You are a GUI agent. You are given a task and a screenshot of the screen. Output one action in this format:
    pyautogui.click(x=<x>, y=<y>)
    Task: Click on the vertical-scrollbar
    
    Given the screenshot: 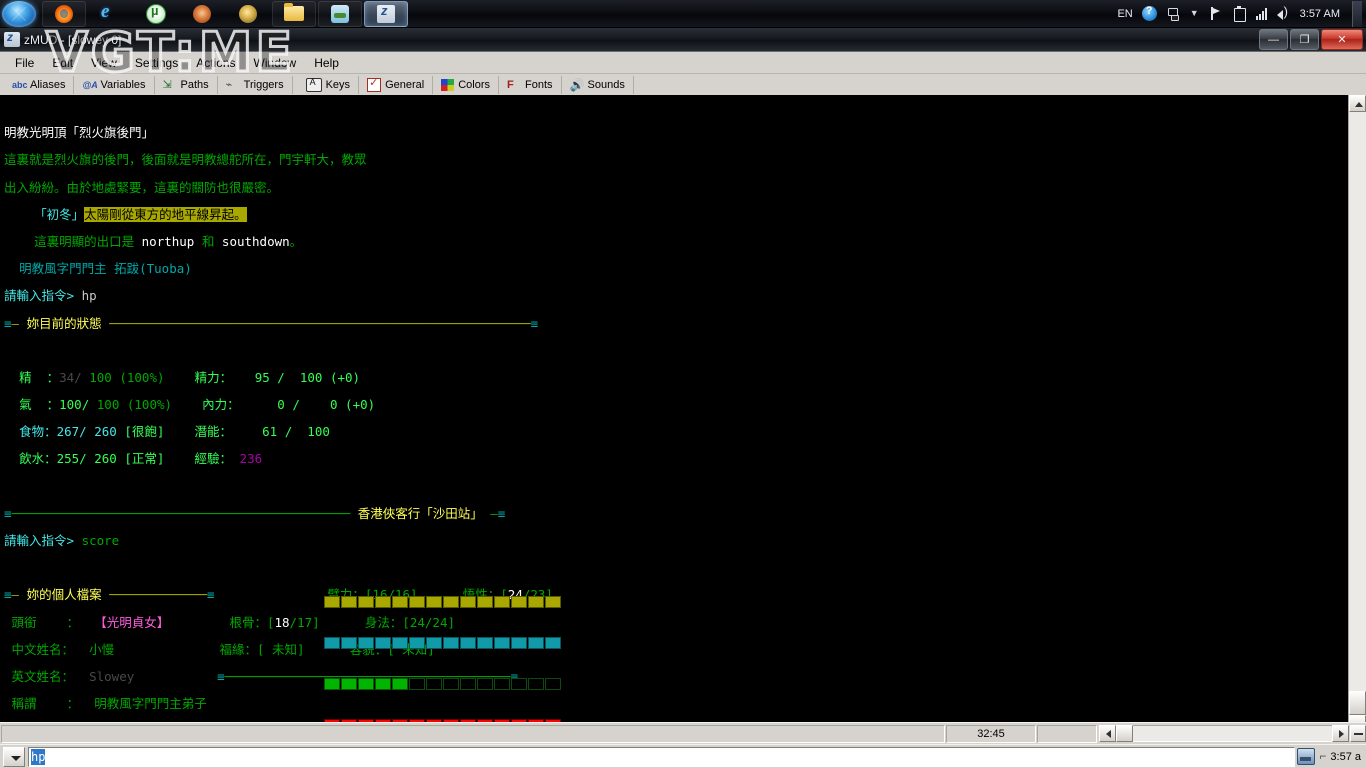 What is the action you would take?
    pyautogui.click(x=1357, y=413)
    